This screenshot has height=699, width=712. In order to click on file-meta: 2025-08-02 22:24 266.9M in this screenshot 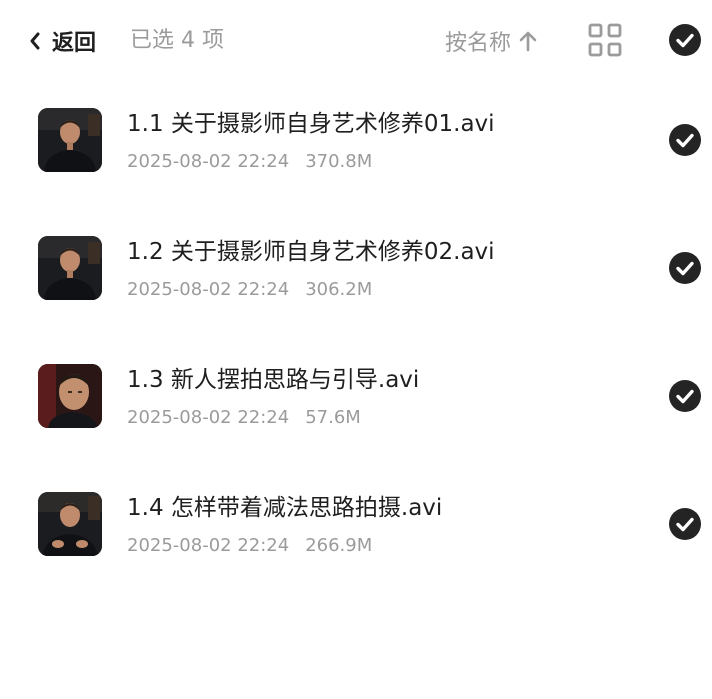, I will do `click(249, 546)`.